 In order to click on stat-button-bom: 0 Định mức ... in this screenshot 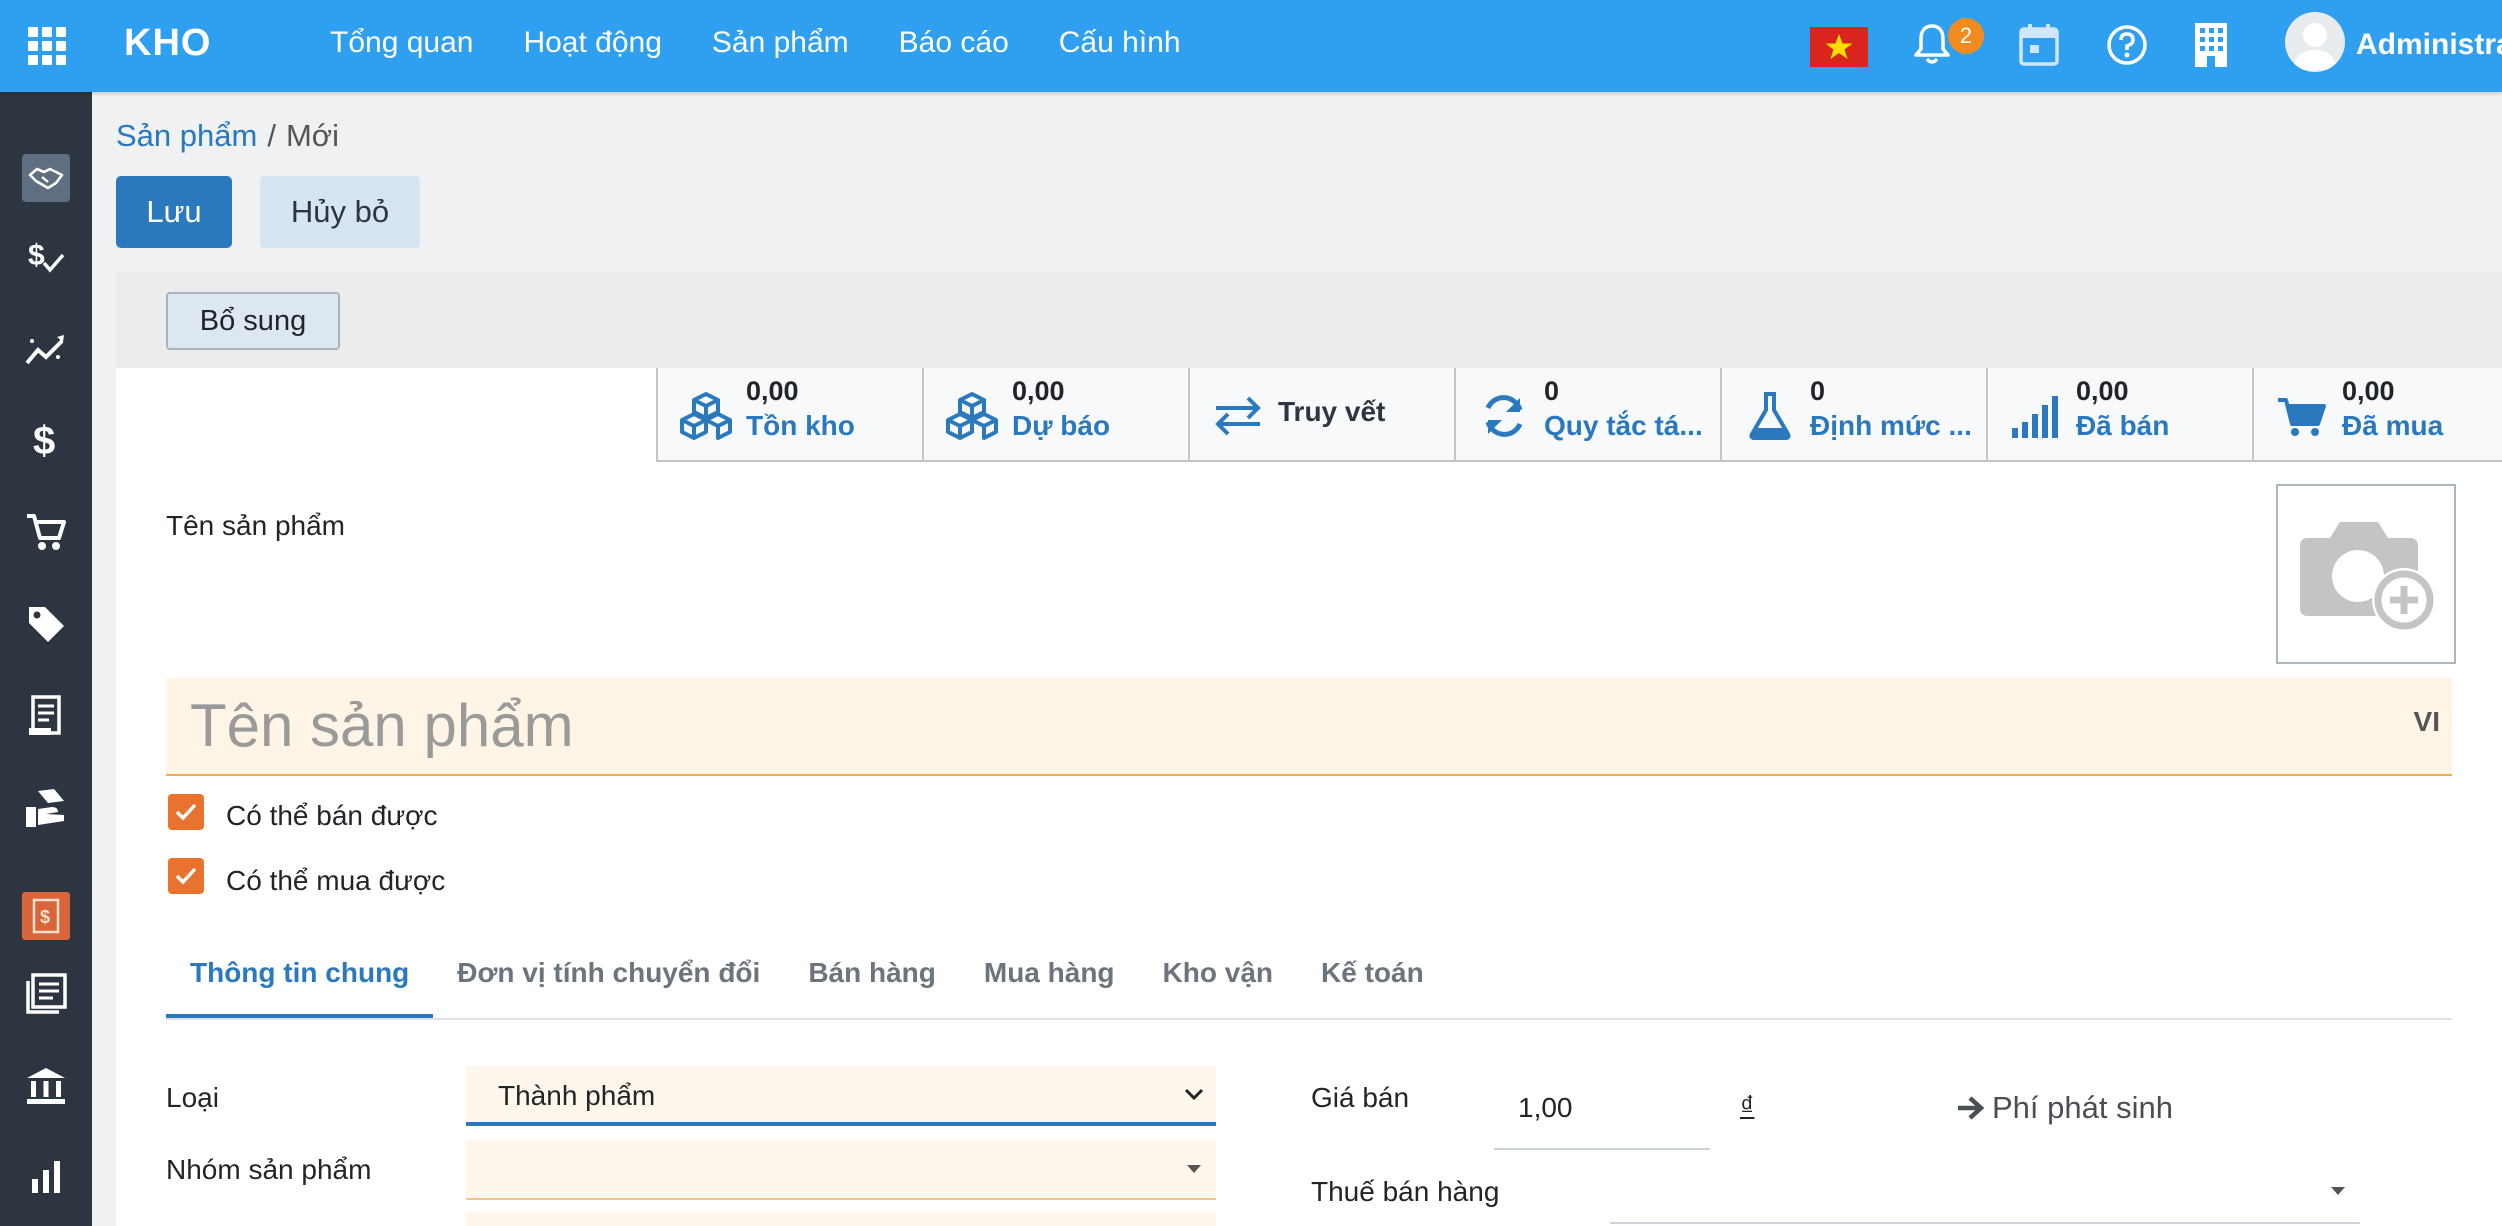, I will do `click(1855, 414)`.